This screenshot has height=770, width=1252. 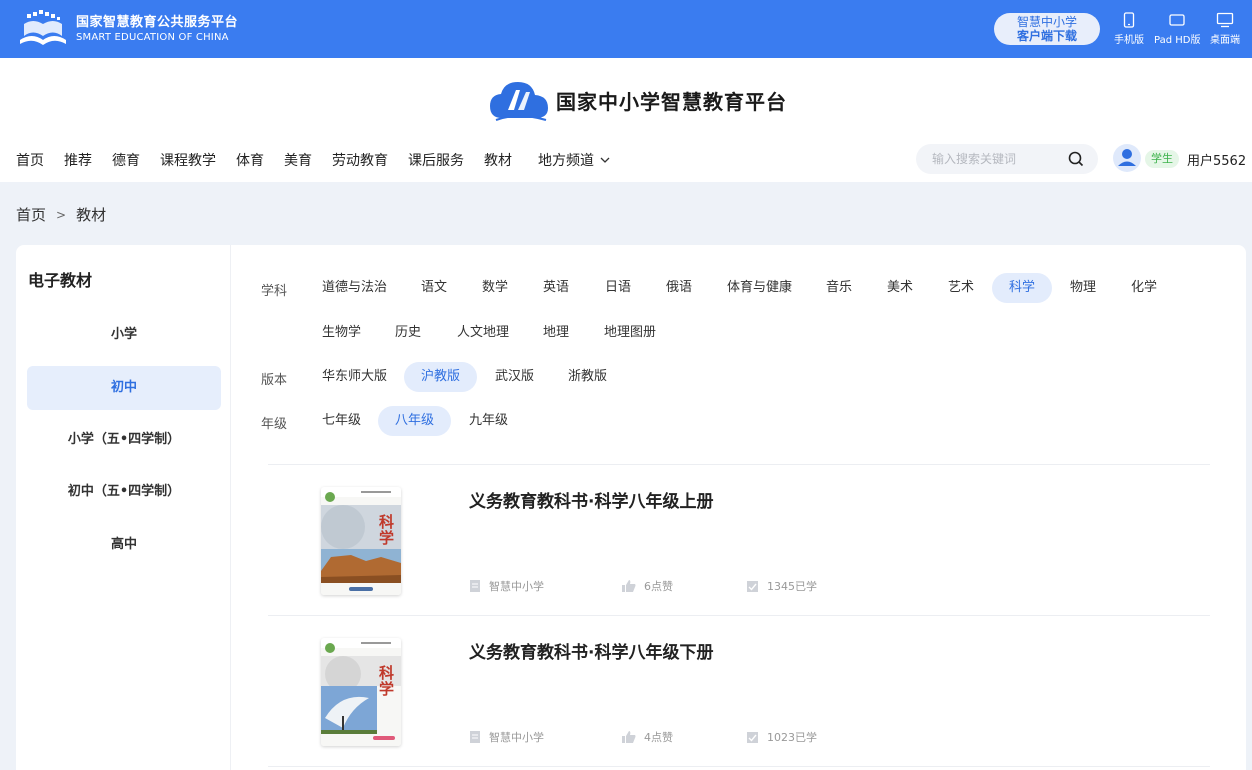 What do you see at coordinates (124, 492) in the screenshot?
I see `sidebar-item-junior-54: 初中（五•四学制）` at bounding box center [124, 492].